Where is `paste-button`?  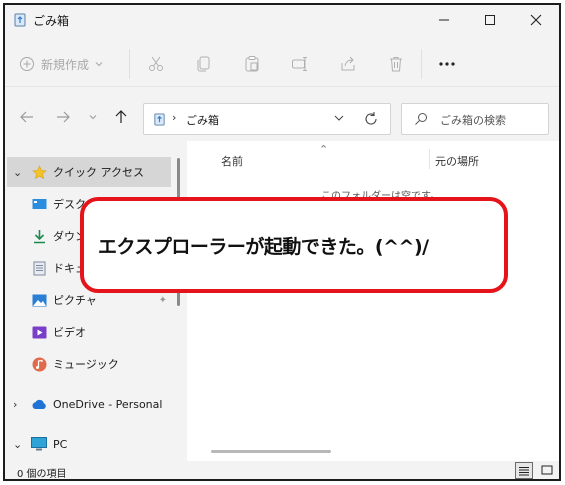
paste-button is located at coordinates (252, 64).